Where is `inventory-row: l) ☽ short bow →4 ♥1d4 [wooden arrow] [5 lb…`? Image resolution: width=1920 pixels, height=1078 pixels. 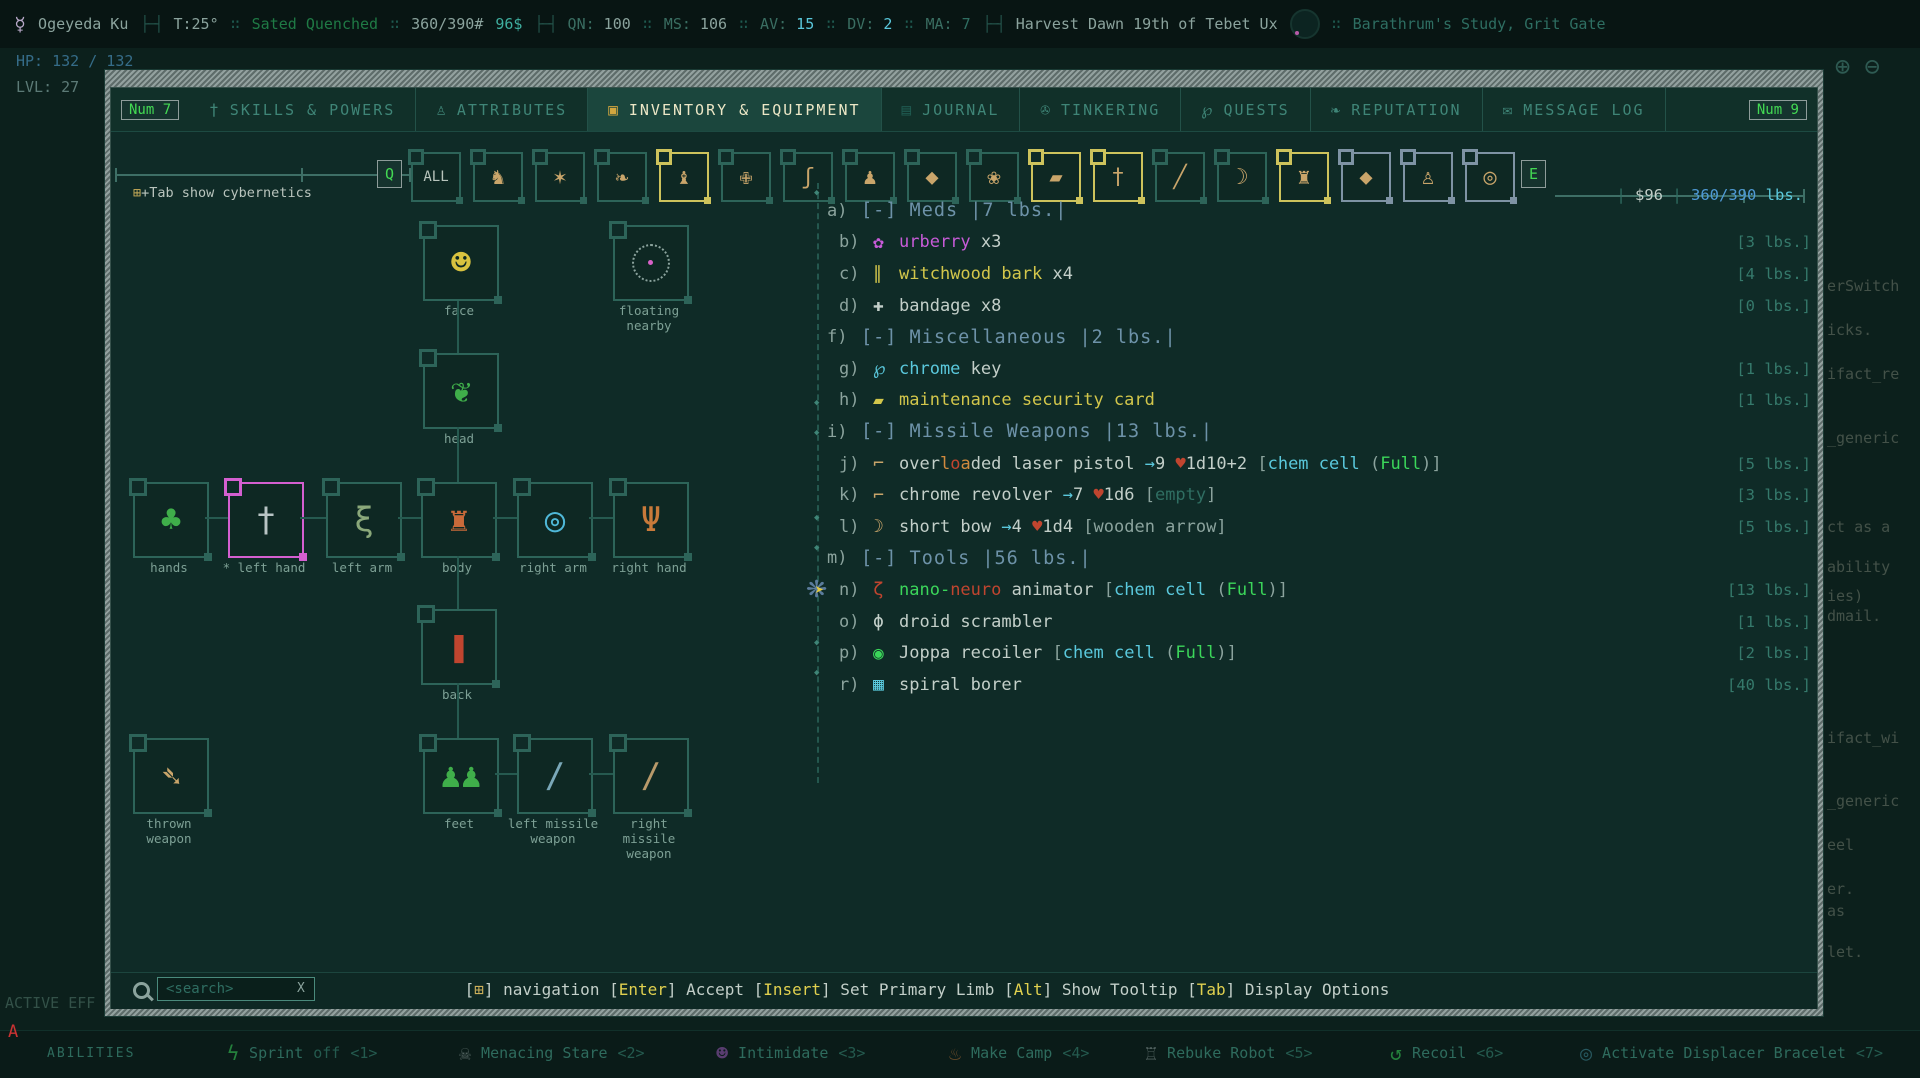
inventory-row: l) ☽ short bow →4 ♥1d4 [wooden arrow] [5 lb… is located at coordinates (1328, 527).